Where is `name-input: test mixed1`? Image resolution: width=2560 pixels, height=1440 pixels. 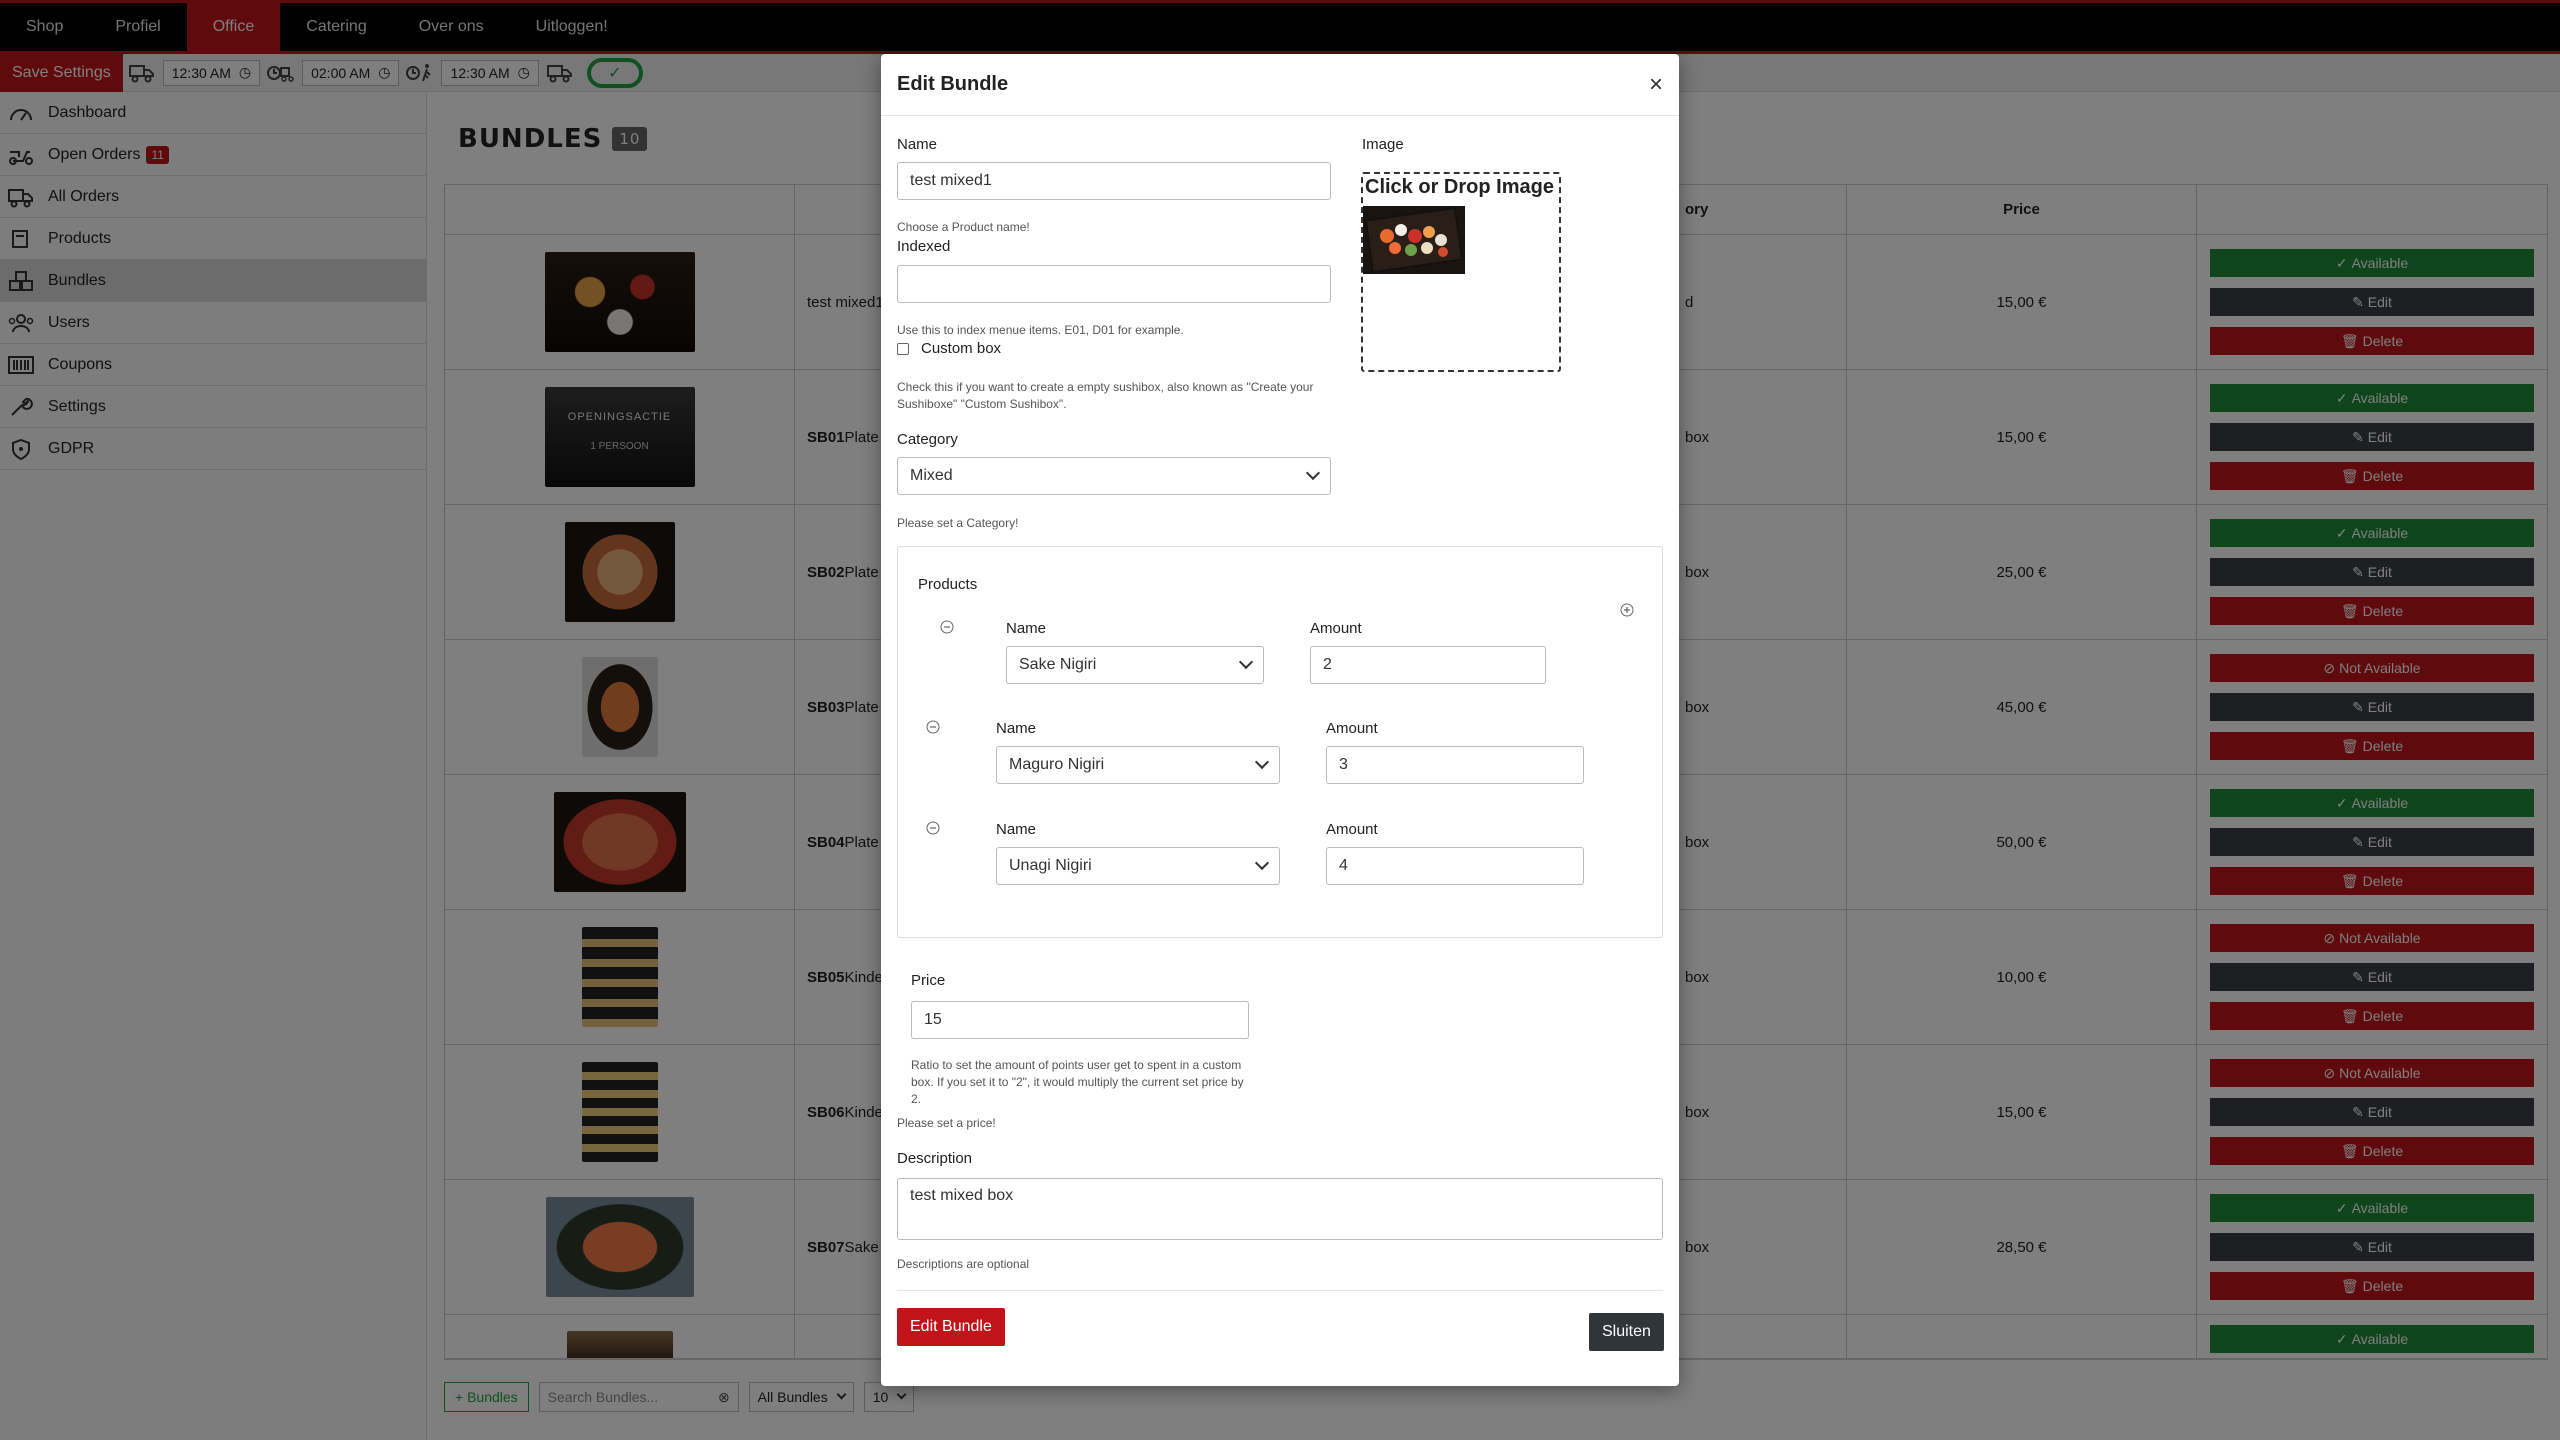 name-input: test mixed1 is located at coordinates (1114, 181).